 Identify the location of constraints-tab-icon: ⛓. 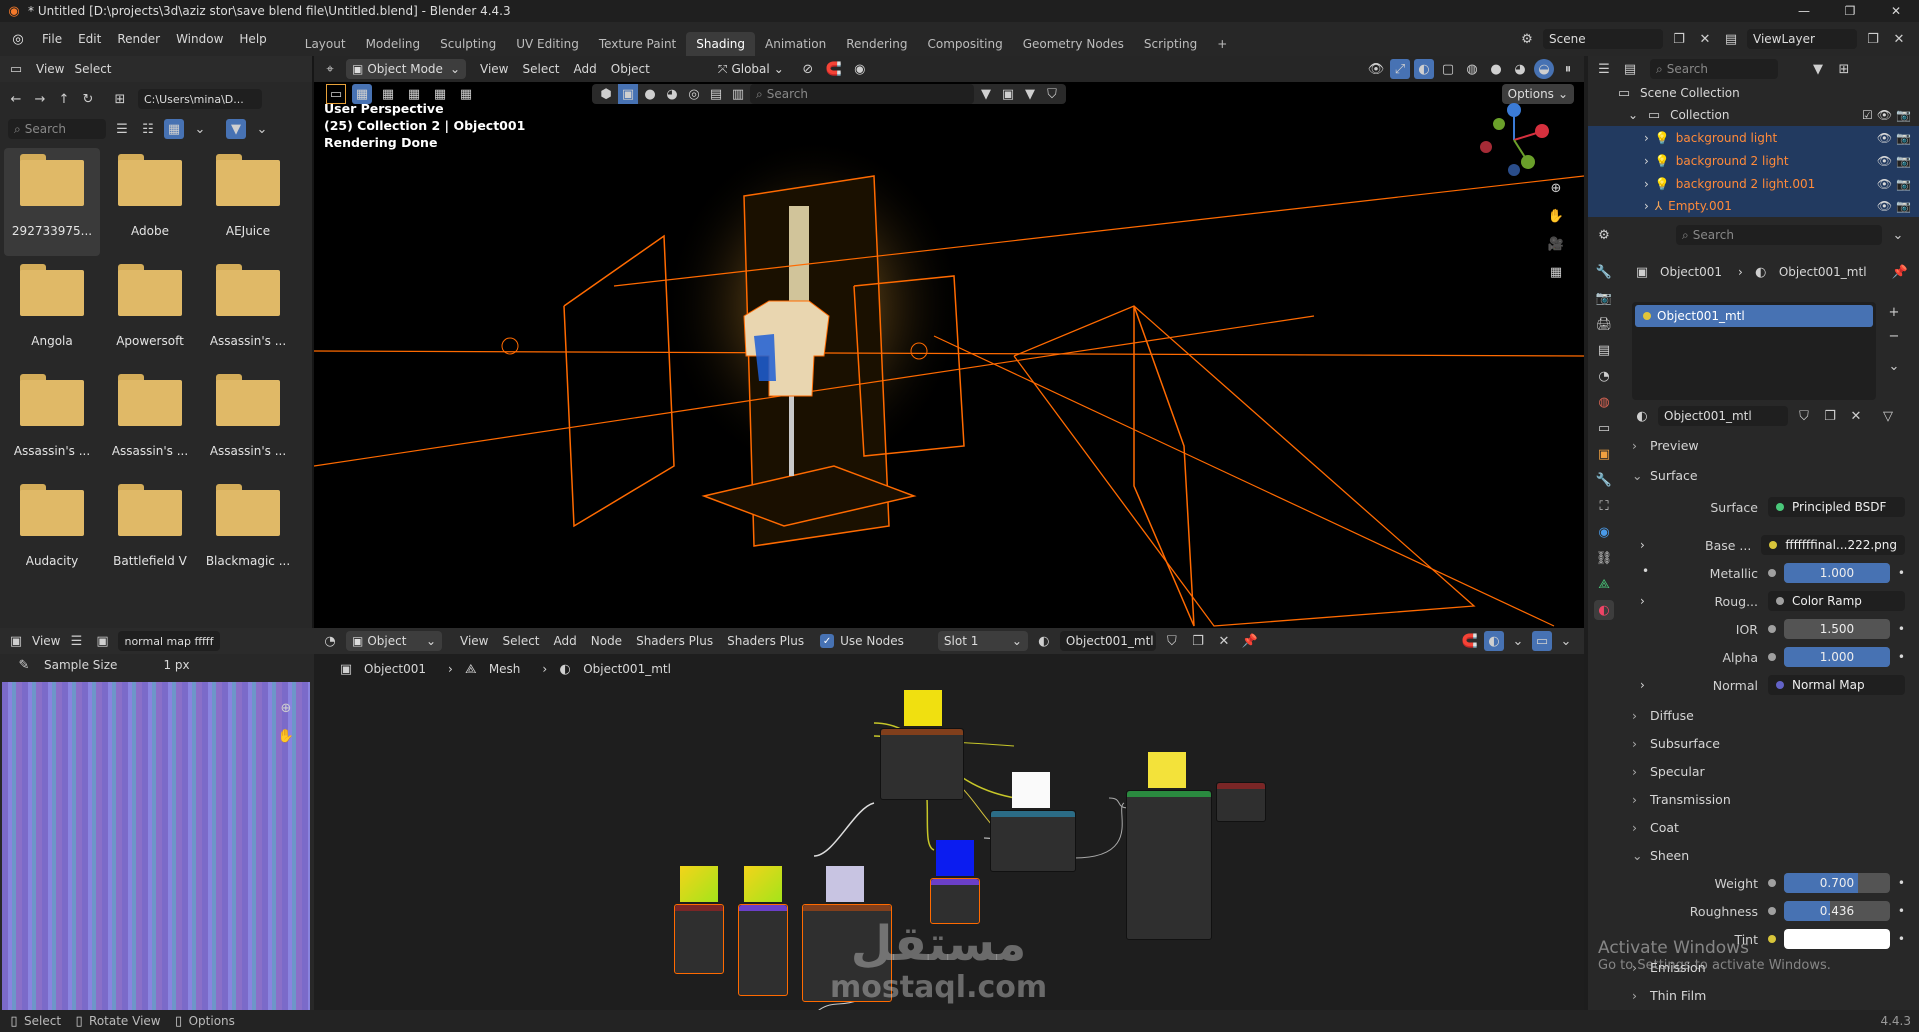
(1604, 558).